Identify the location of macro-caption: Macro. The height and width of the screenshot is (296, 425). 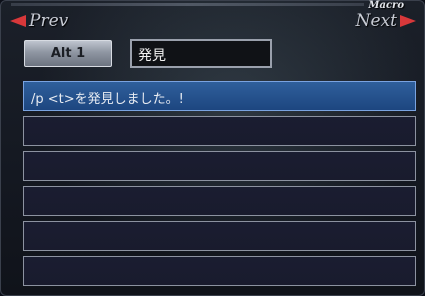
(386, 5).